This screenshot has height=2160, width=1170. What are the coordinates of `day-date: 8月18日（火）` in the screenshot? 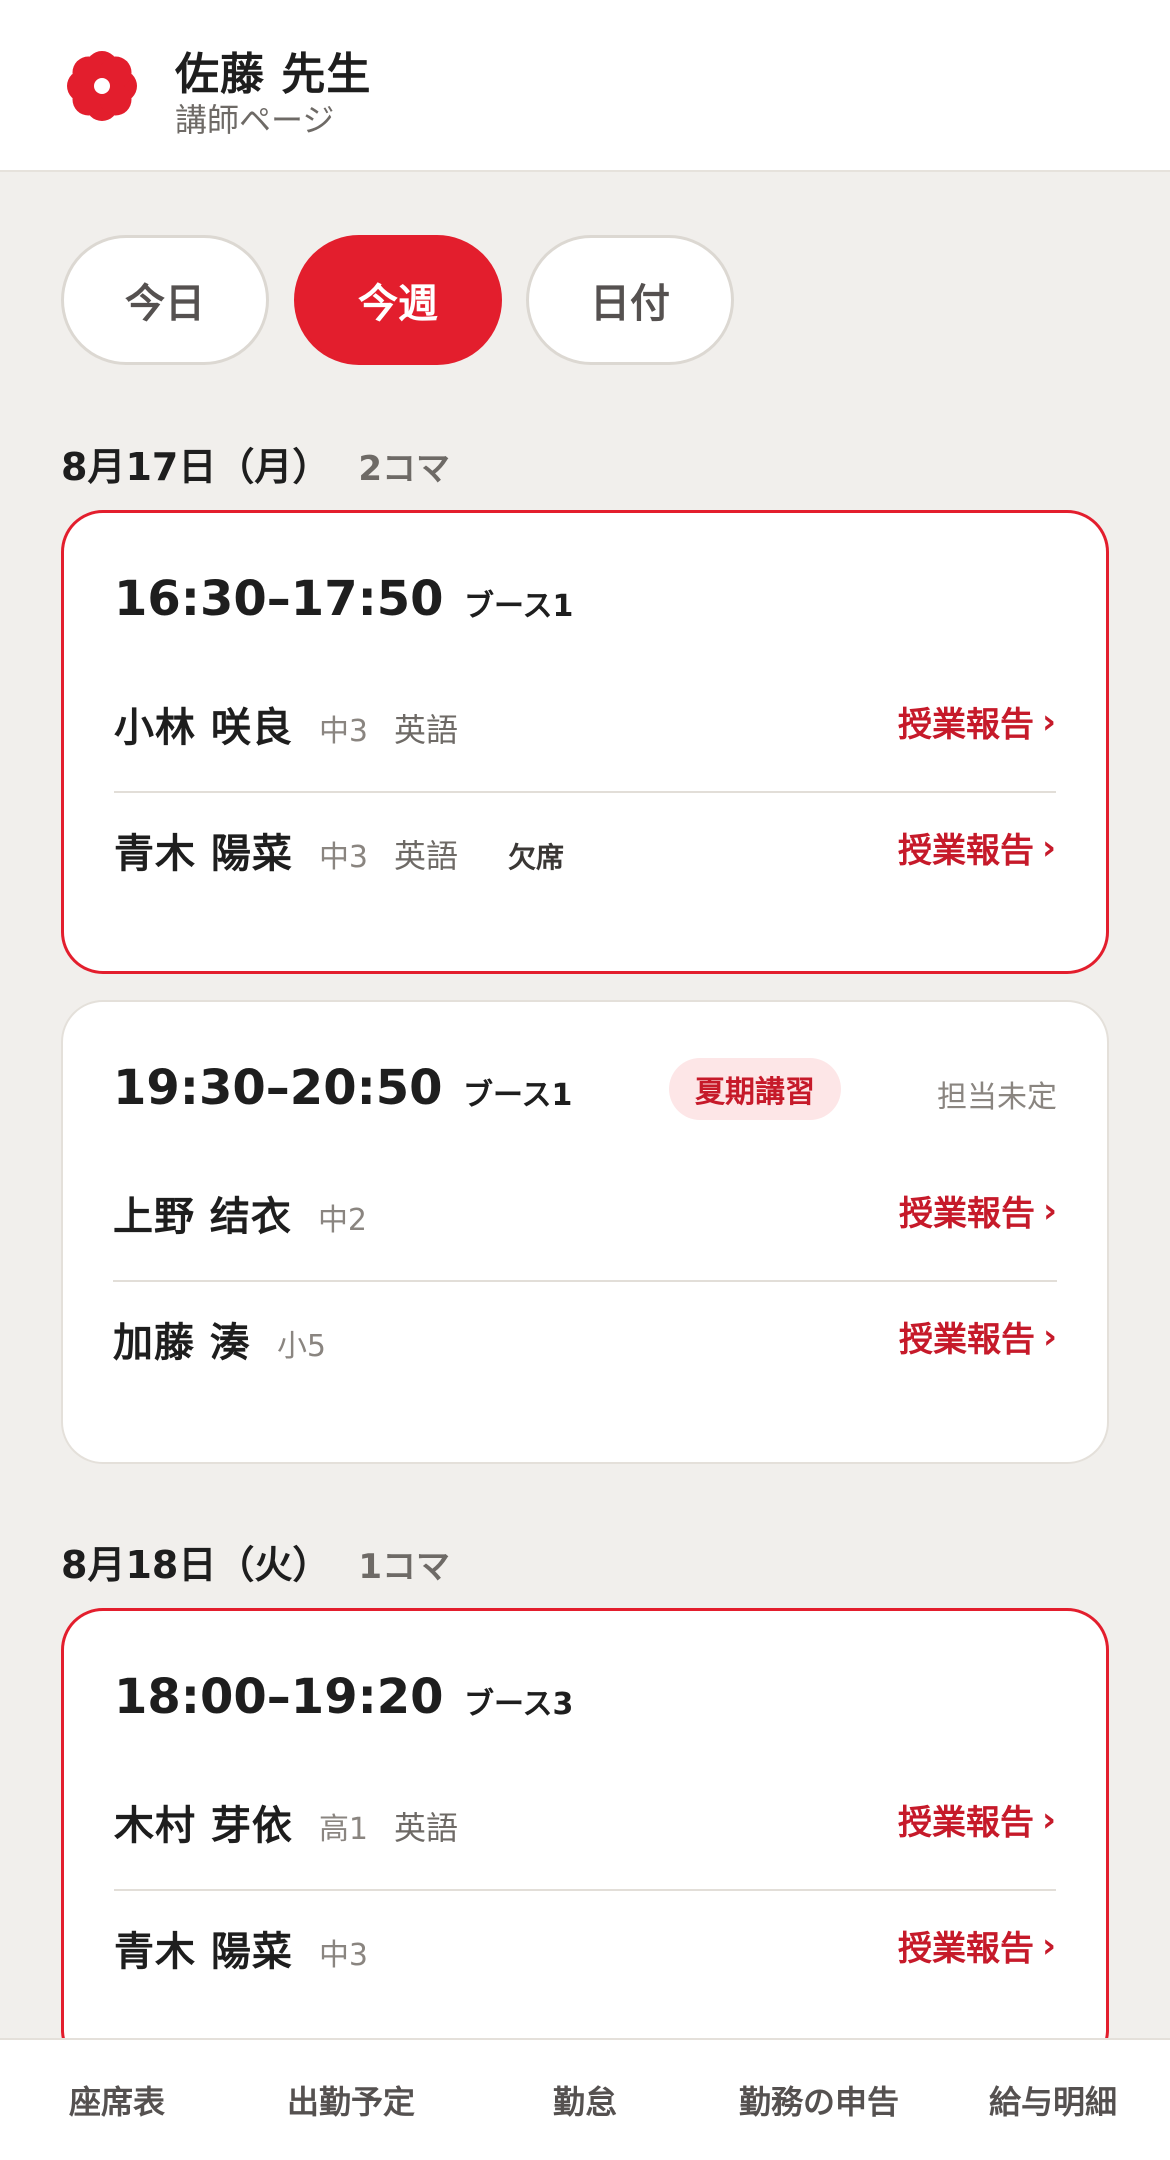 It's located at (196, 1565).